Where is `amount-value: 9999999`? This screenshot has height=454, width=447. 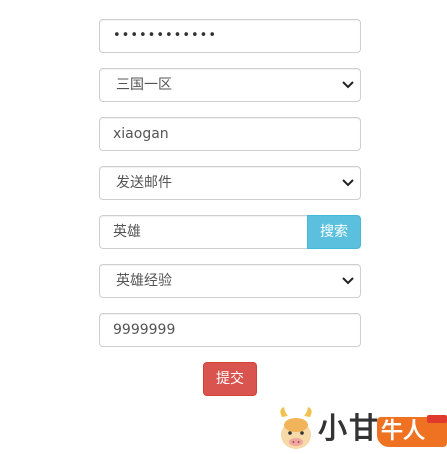 amount-value: 9999999 is located at coordinates (144, 330).